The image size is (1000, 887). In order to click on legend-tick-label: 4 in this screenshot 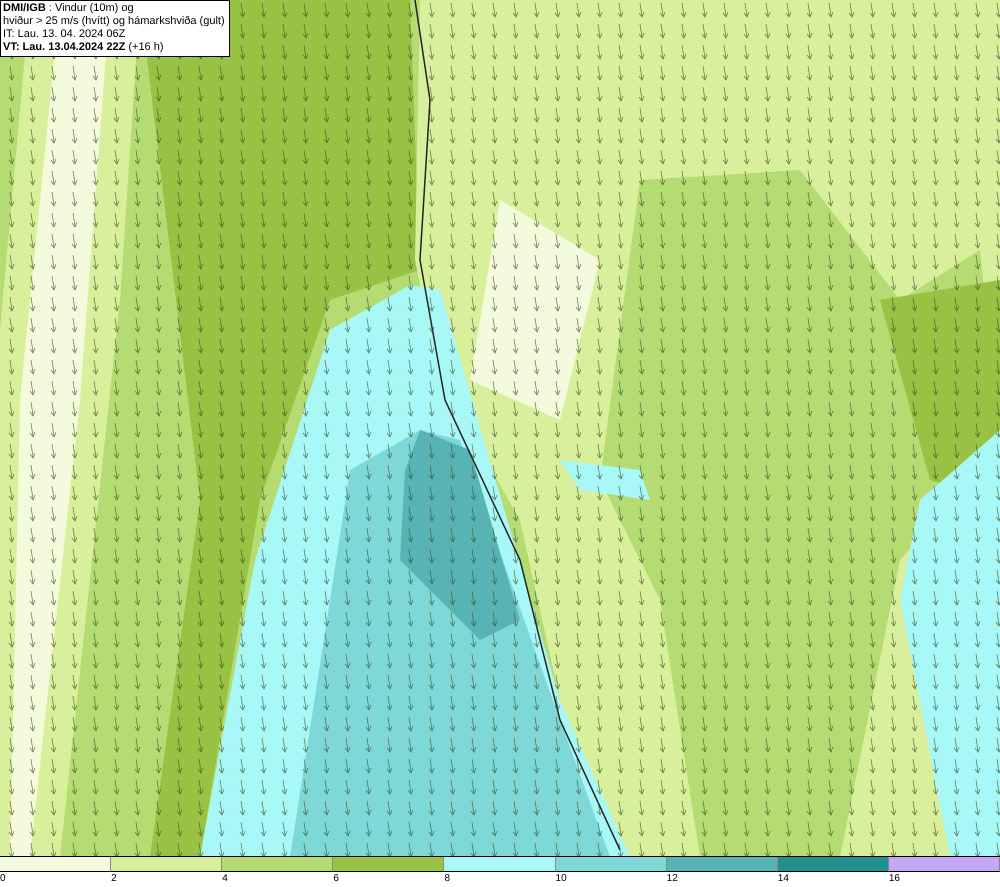, I will do `click(225, 879)`.